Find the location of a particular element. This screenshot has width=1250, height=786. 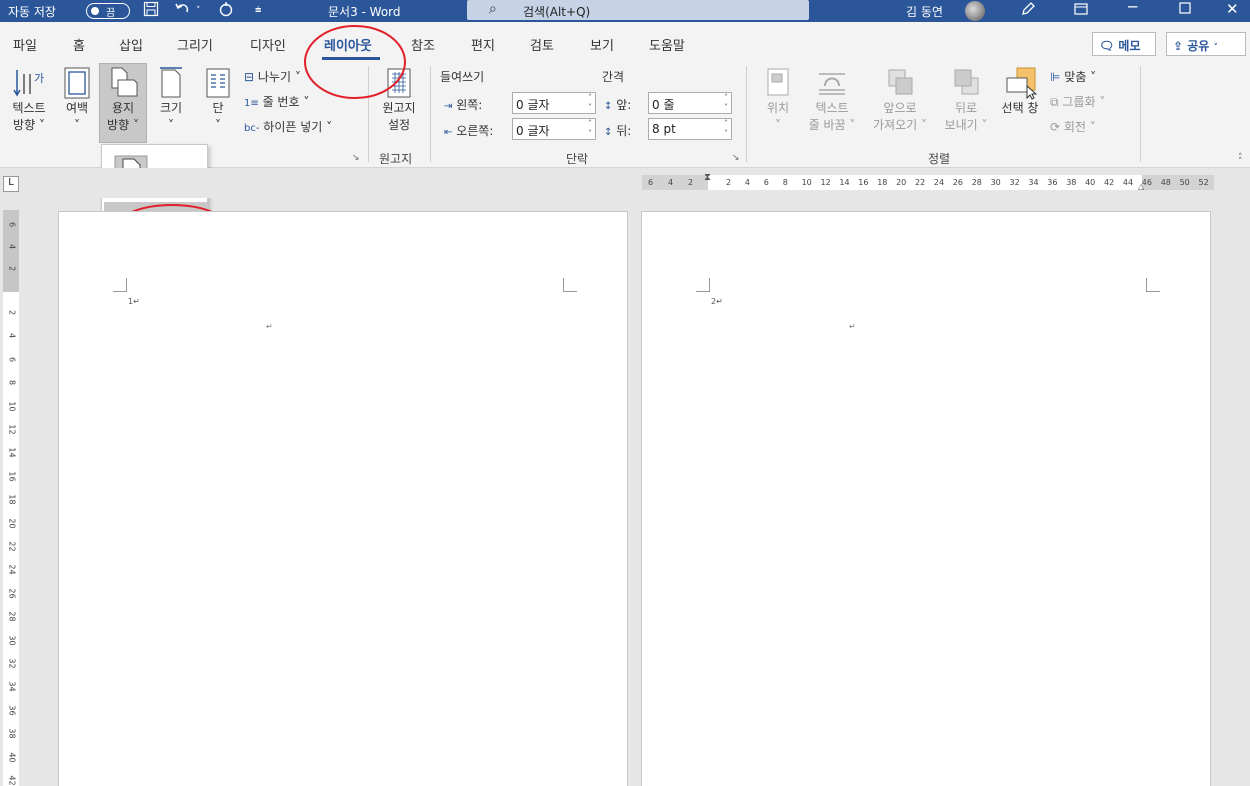

vruler-tick-label: 38 is located at coordinates (12, 733).